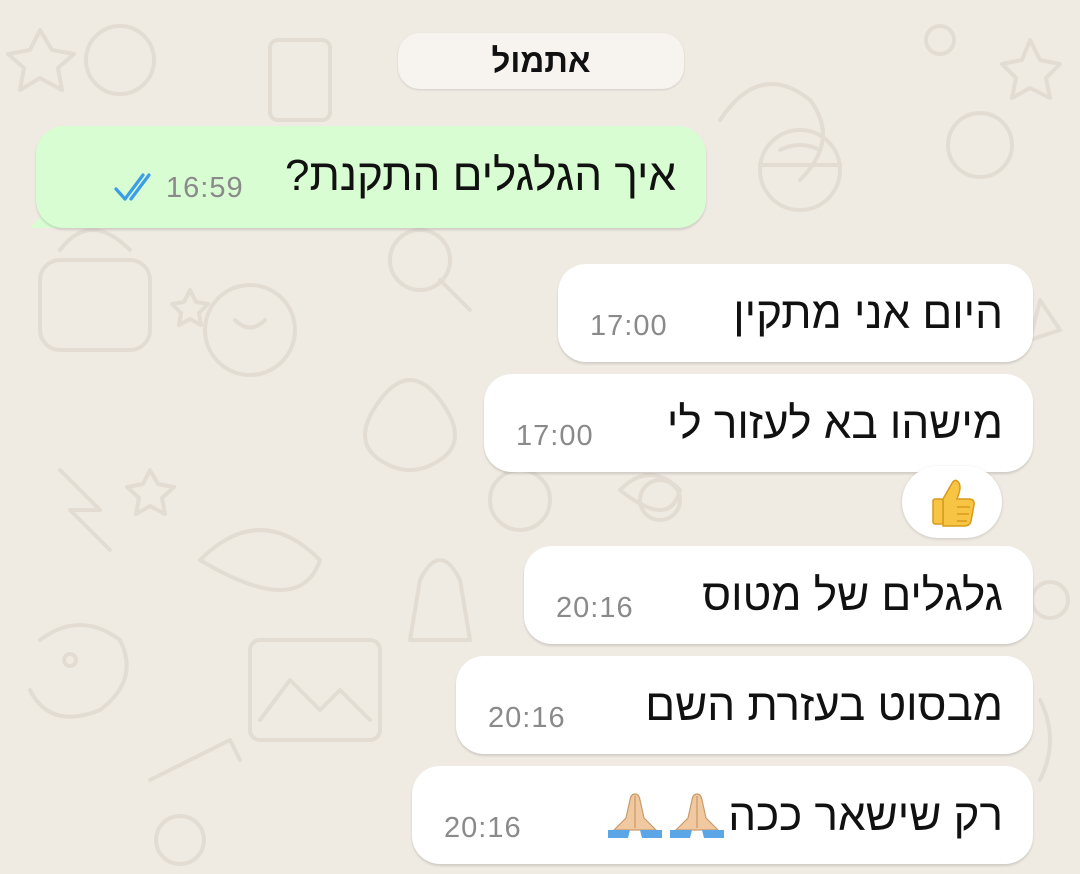  What do you see at coordinates (541, 61) in the screenshot?
I see `date-separator: אתמול` at bounding box center [541, 61].